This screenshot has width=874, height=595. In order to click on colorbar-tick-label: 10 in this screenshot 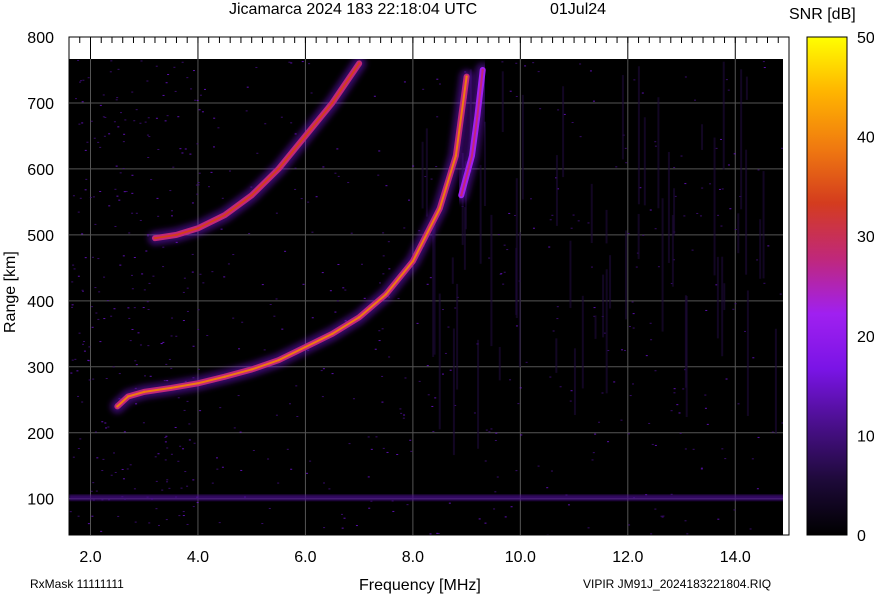, I will do `click(865, 436)`.